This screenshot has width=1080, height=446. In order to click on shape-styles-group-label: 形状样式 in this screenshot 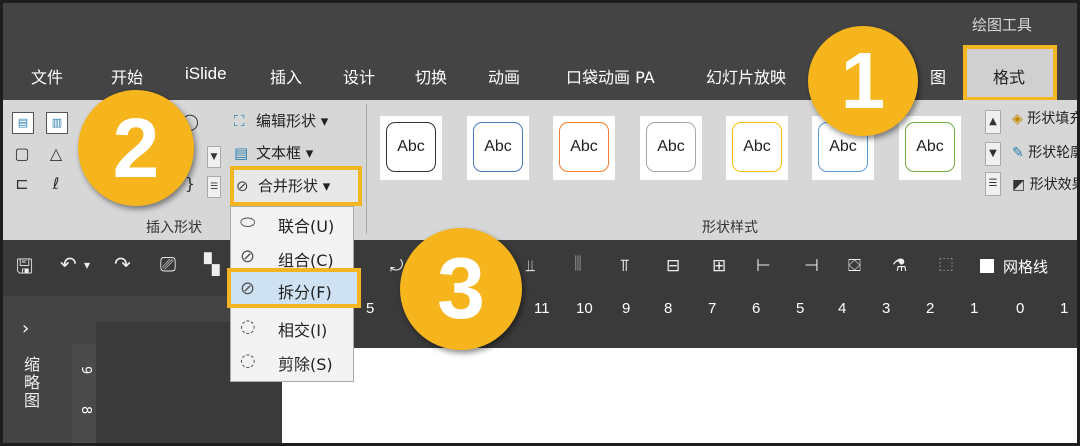, I will do `click(730, 228)`.